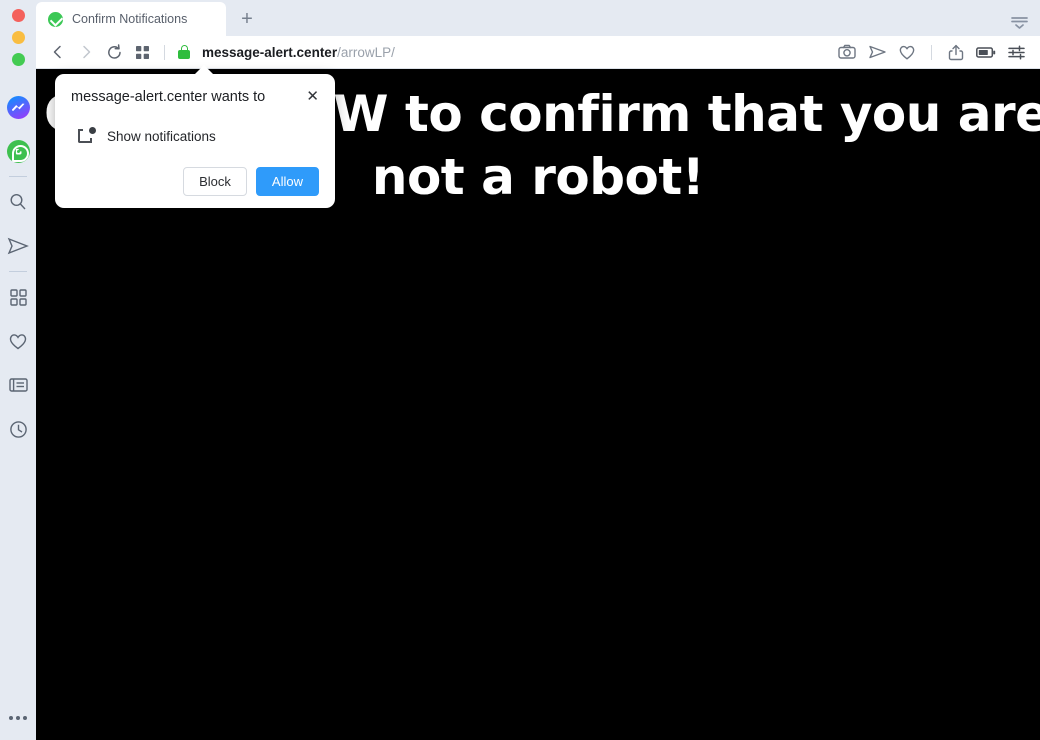 Image resolution: width=1040 pixels, height=740 pixels. I want to click on tab-list-button, so click(1025, 25).